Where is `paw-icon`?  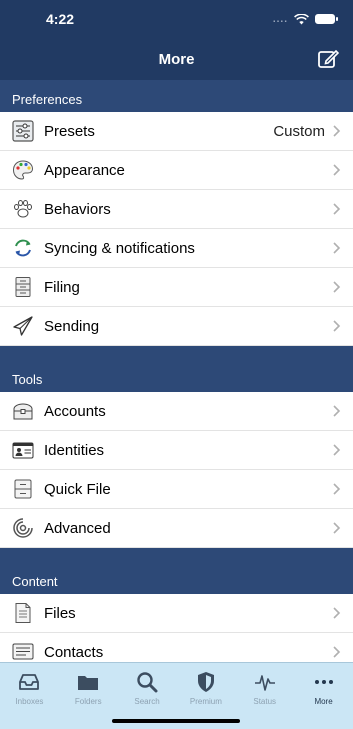 paw-icon is located at coordinates (23, 209).